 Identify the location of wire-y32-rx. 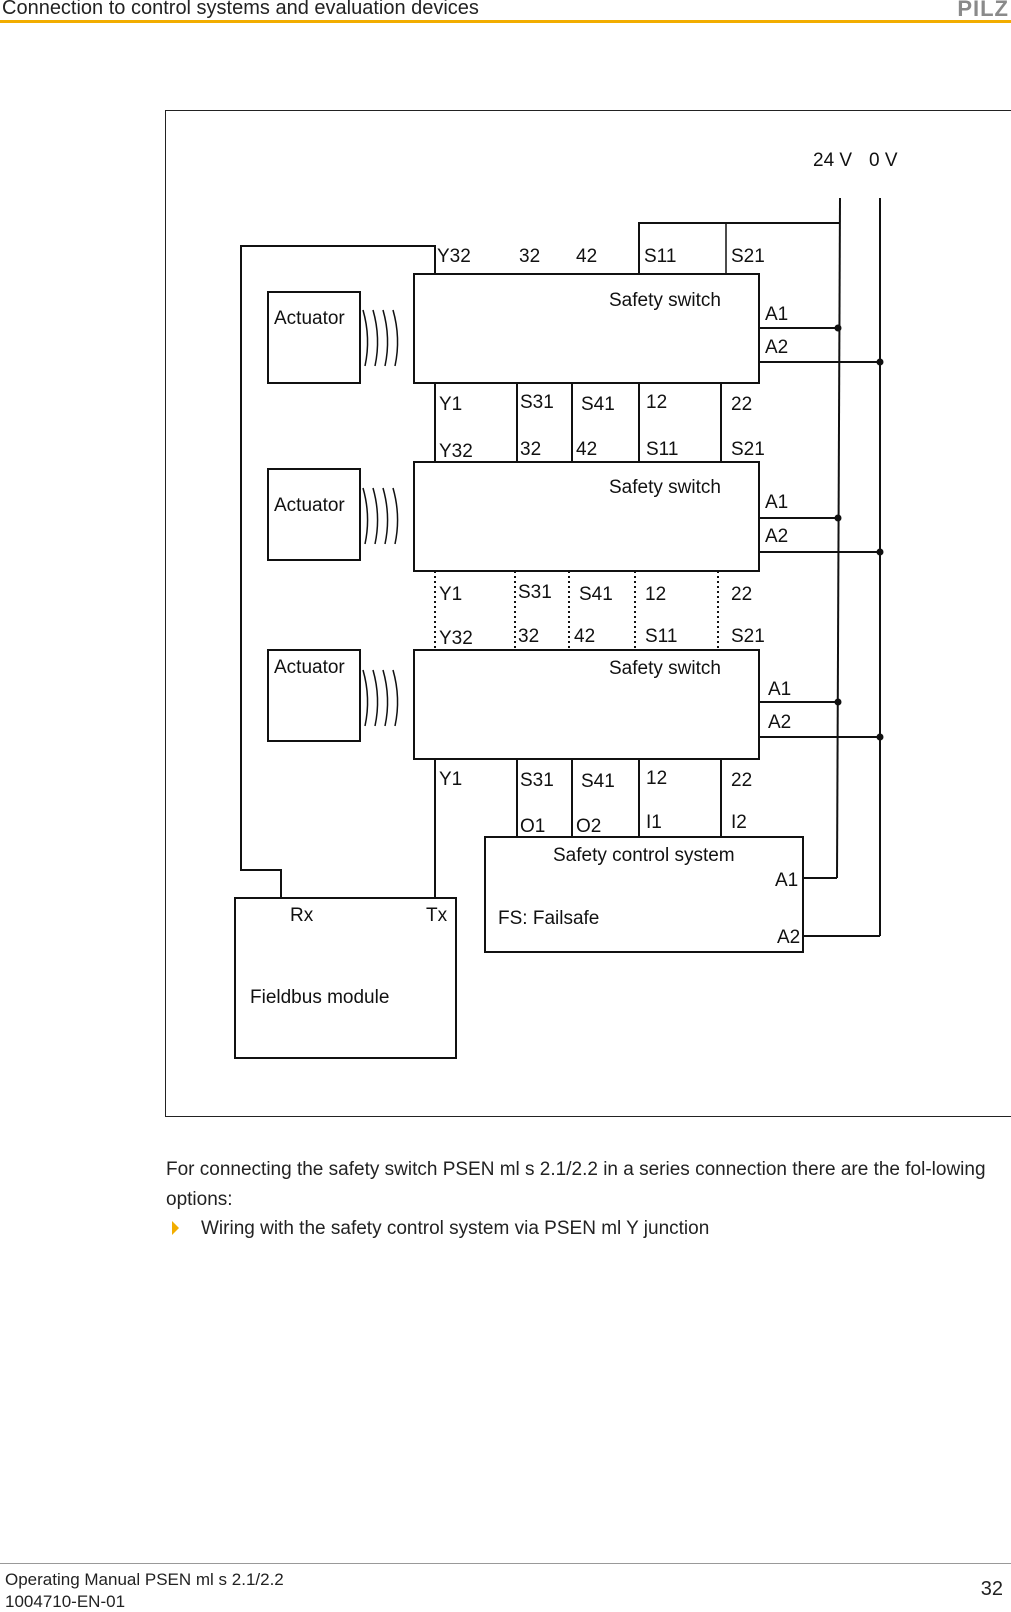
(338, 572).